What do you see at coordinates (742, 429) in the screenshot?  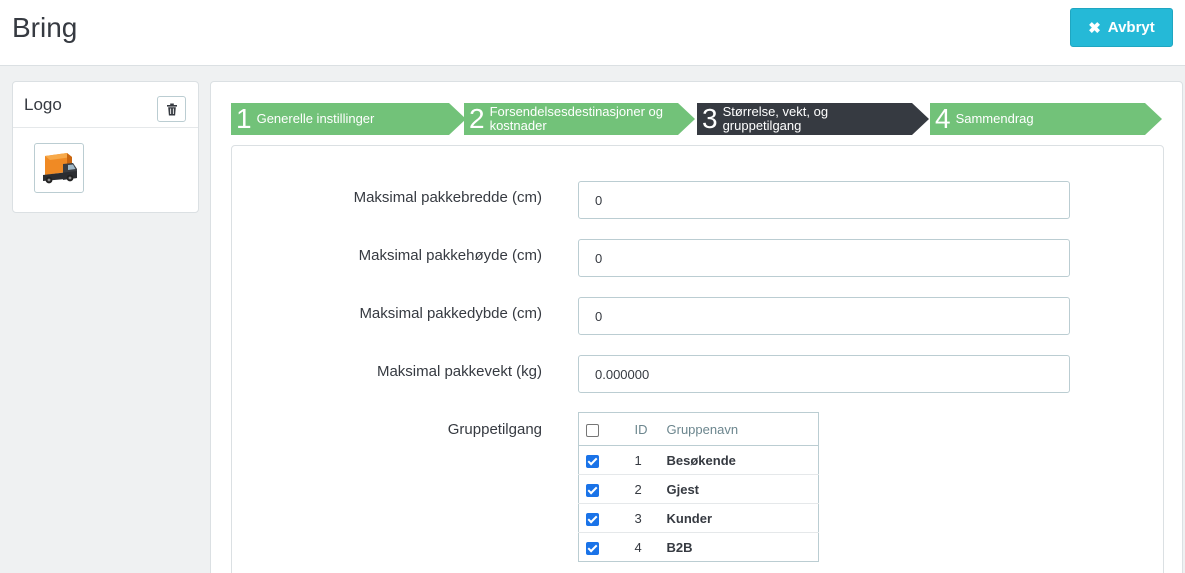 I see `column-header-name: Gruppenavn` at bounding box center [742, 429].